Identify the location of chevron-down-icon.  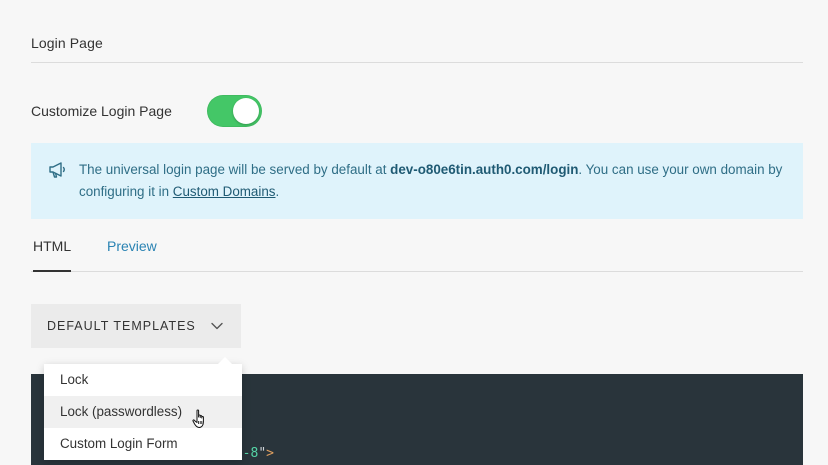
(217, 326).